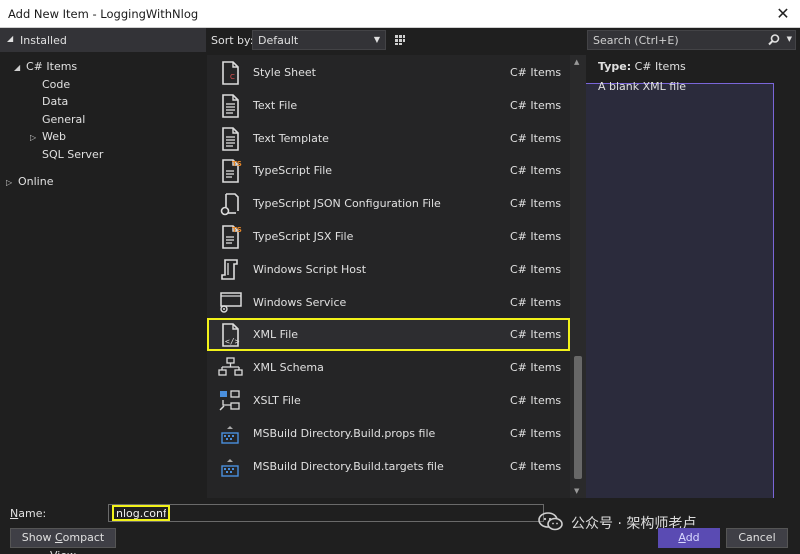 This screenshot has width=800, height=554. What do you see at coordinates (692, 537) in the screenshot?
I see `add-label-rest: dd` at bounding box center [692, 537].